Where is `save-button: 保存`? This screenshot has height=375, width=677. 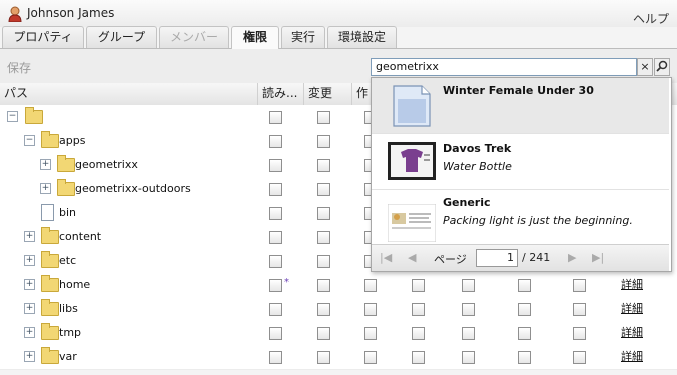
save-button: 保存 is located at coordinates (19, 67).